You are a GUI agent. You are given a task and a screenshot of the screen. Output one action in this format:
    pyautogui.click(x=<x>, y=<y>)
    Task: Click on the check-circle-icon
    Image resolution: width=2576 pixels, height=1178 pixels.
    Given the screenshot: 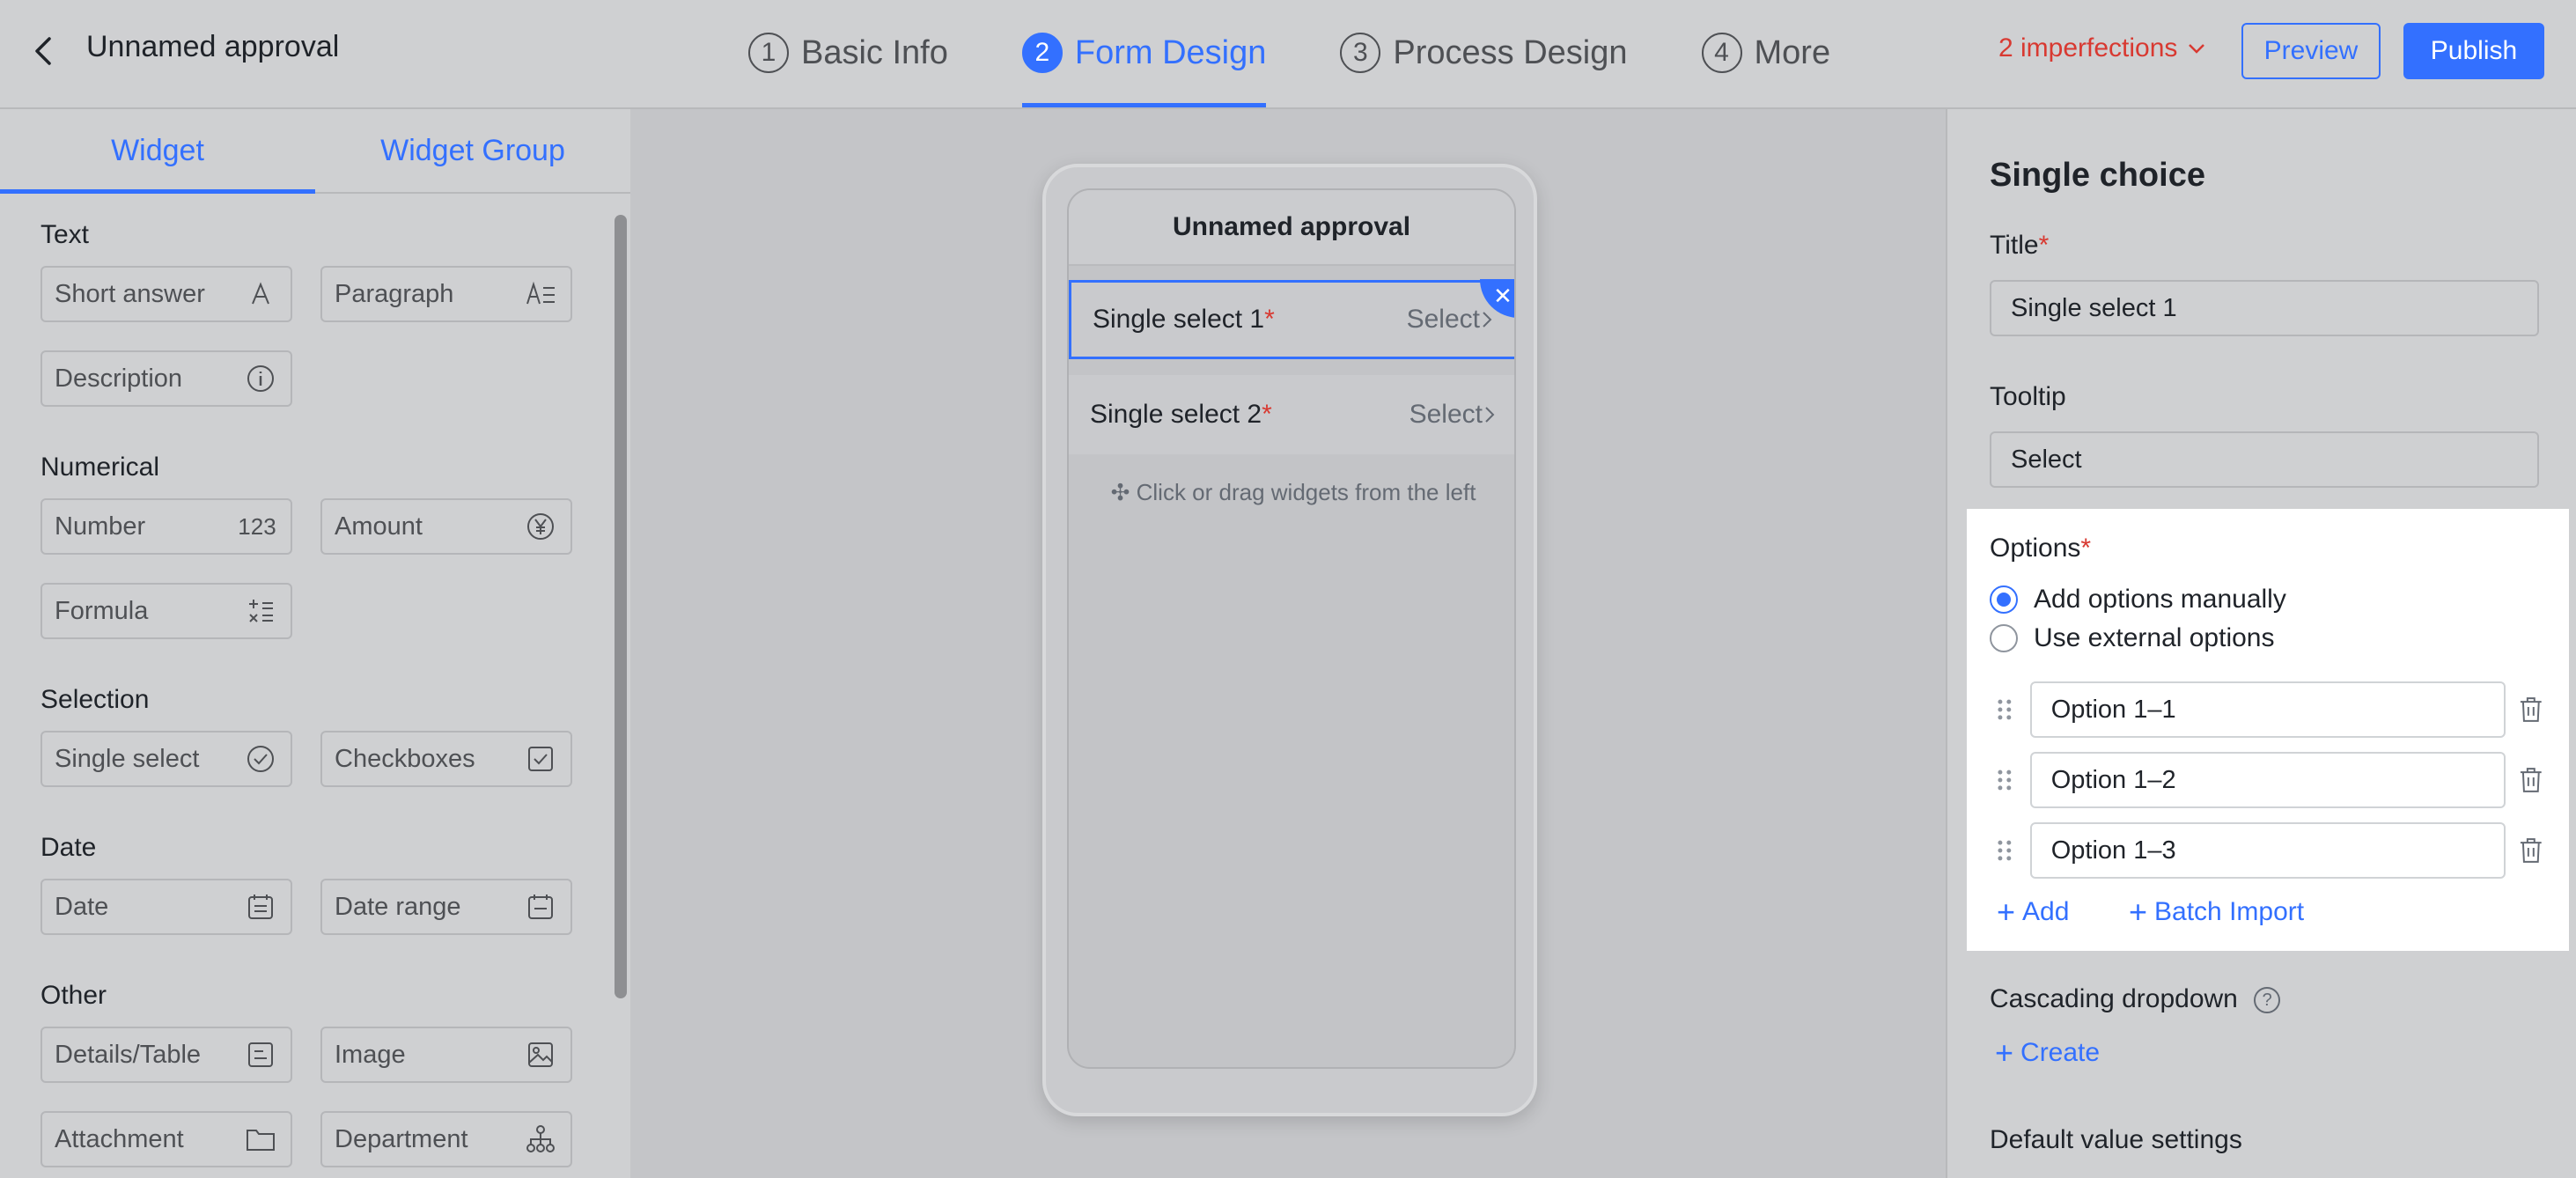 What is the action you would take?
    pyautogui.click(x=260, y=759)
    